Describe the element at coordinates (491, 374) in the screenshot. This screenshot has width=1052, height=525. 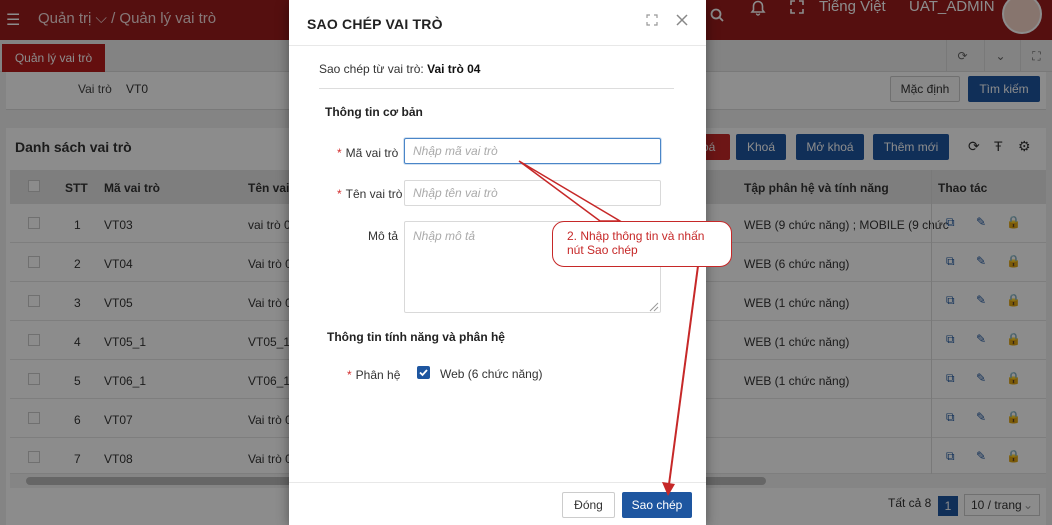
I see `web-module-option: Web (6 chức năng)` at that location.